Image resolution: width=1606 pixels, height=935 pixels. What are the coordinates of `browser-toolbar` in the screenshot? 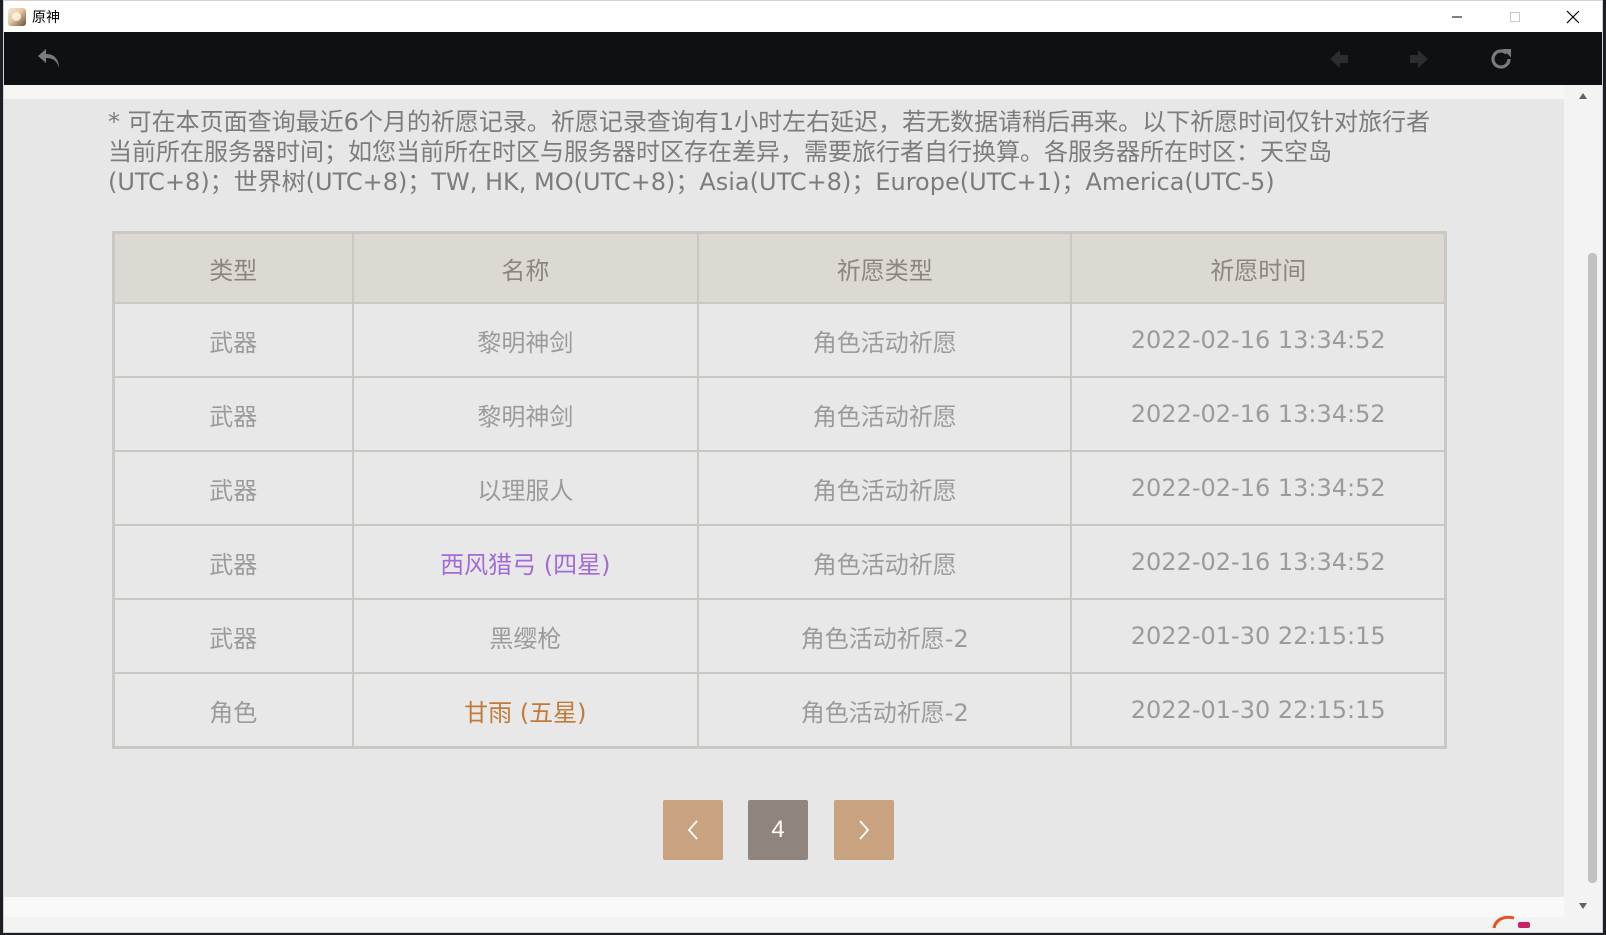 It's located at (803, 58).